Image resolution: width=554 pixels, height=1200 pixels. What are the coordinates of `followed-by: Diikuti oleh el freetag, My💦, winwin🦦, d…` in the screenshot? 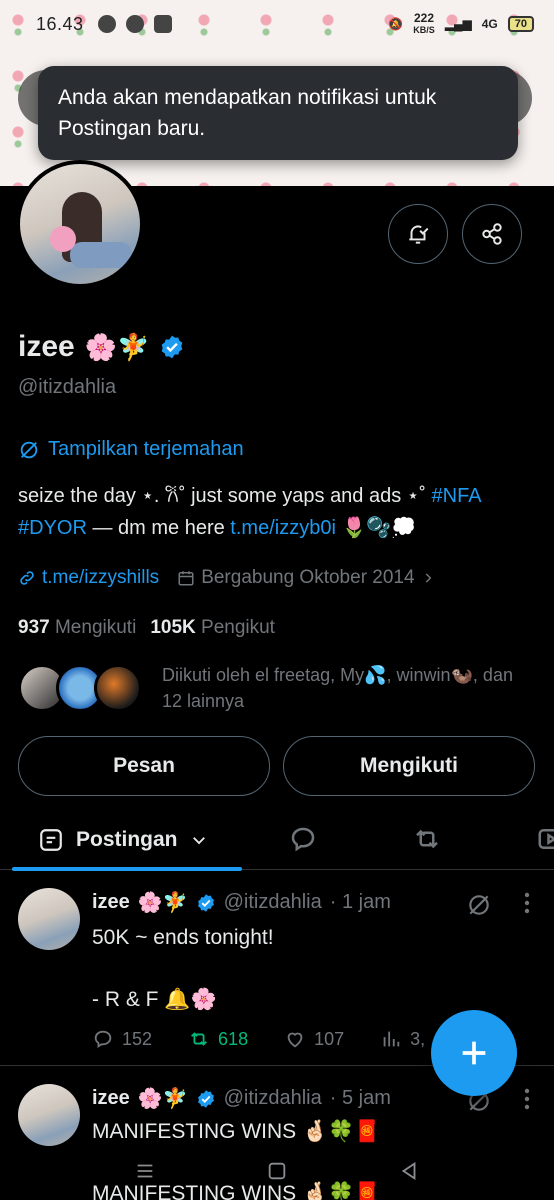 It's located at (270, 688).